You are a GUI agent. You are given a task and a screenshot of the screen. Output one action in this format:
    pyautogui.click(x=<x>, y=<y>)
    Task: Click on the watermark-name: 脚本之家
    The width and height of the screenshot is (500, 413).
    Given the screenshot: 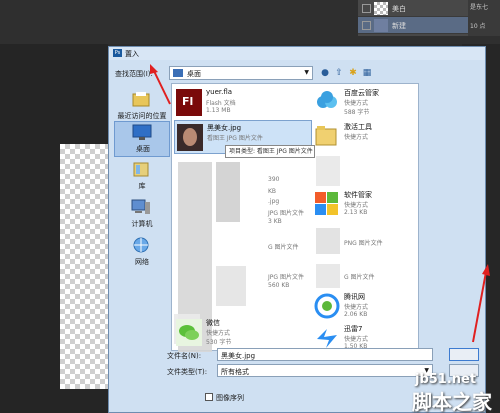 What is the action you would take?
    pyautogui.click(x=452, y=401)
    